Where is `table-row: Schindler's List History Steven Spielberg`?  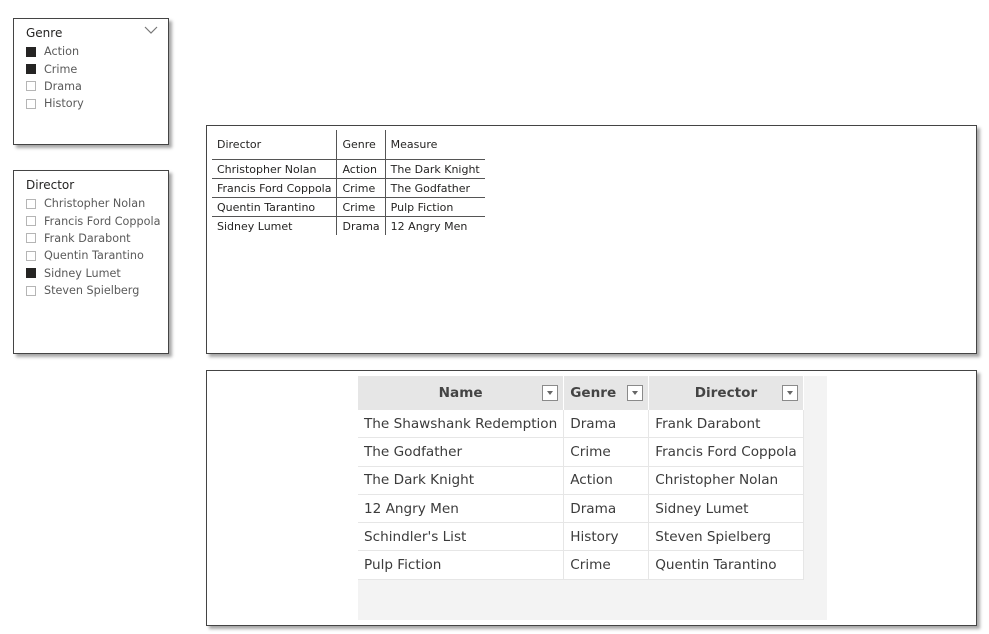
table-row: Schindler's List History Steven Spielberg is located at coordinates (581, 537).